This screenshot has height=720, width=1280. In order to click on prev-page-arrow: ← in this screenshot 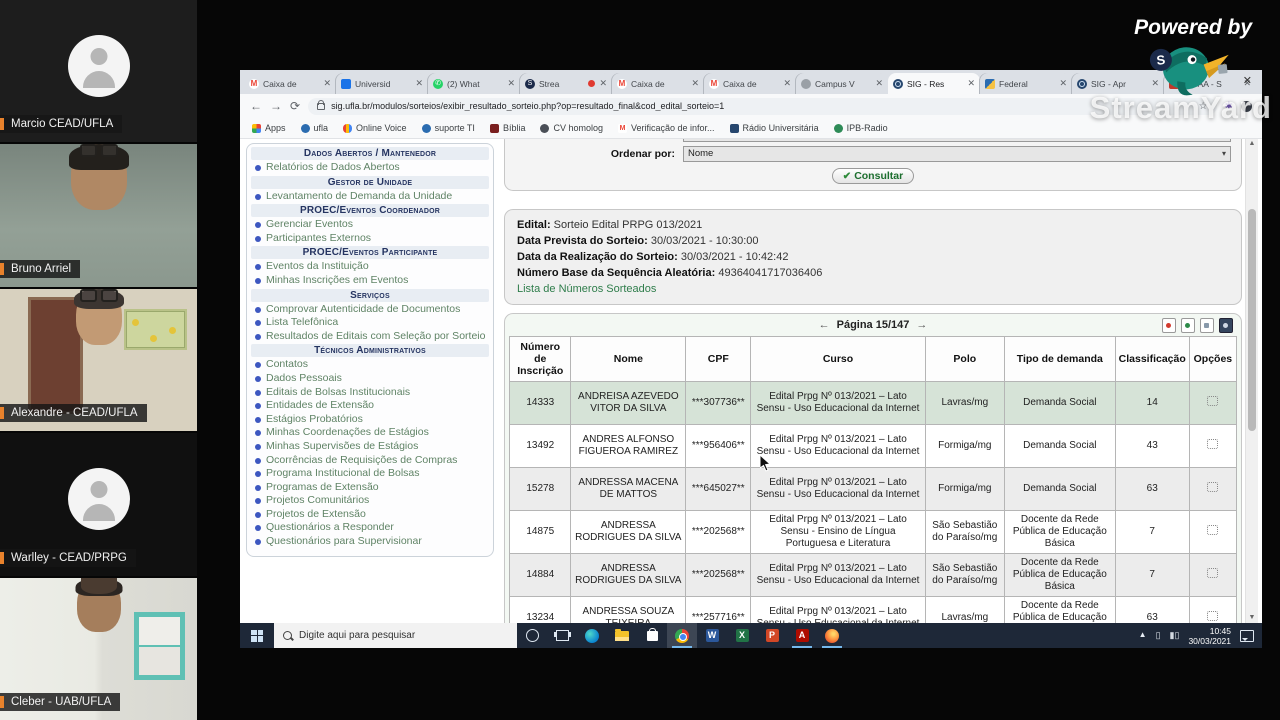, I will do `click(824, 325)`.